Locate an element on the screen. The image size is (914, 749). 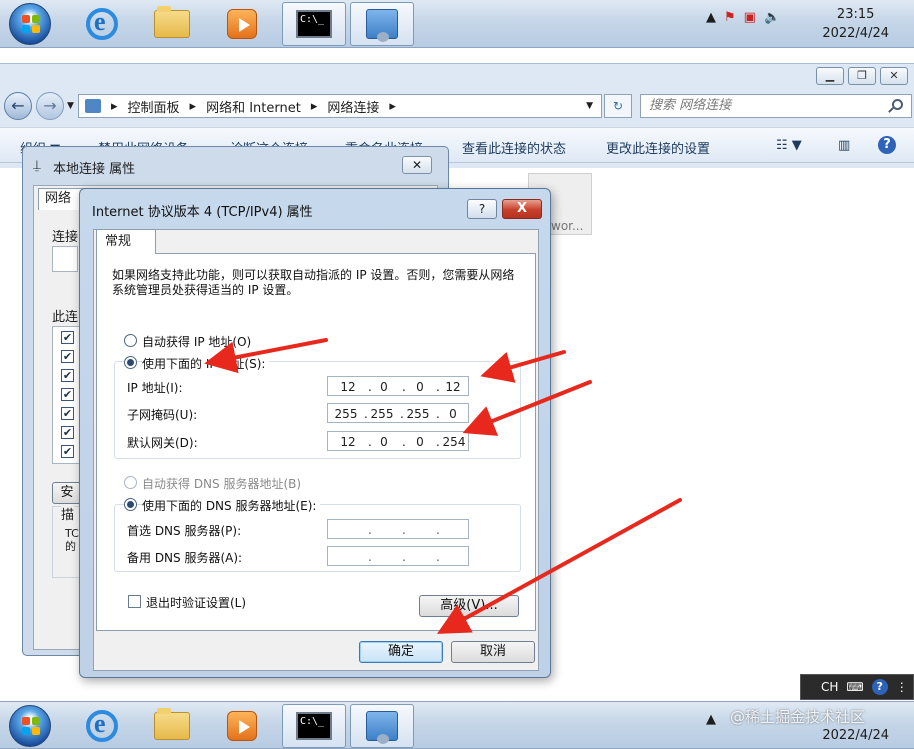
clock: 2022/4/24 is located at coordinates (855, 735).